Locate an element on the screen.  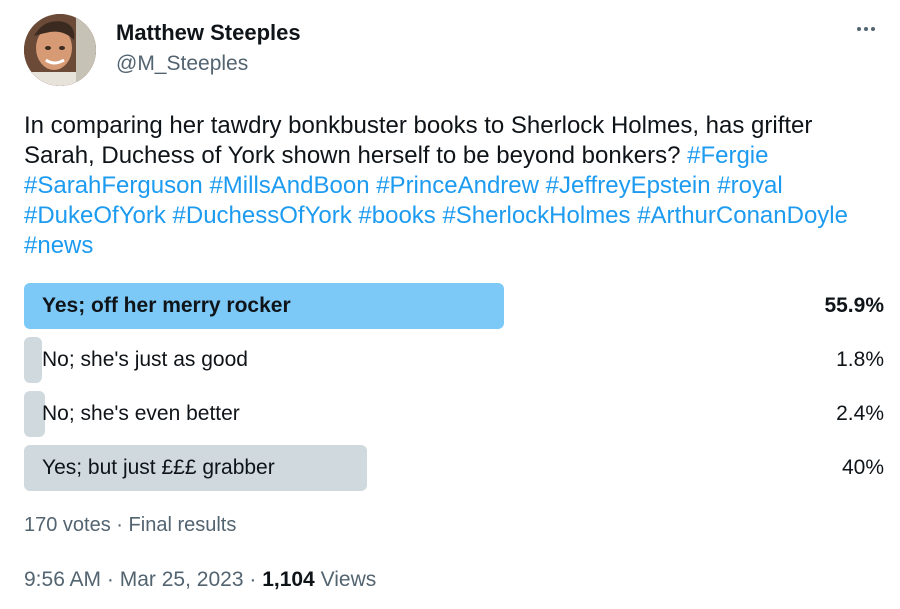
poll-summary: 170 votes · Final results is located at coordinates (130, 525).